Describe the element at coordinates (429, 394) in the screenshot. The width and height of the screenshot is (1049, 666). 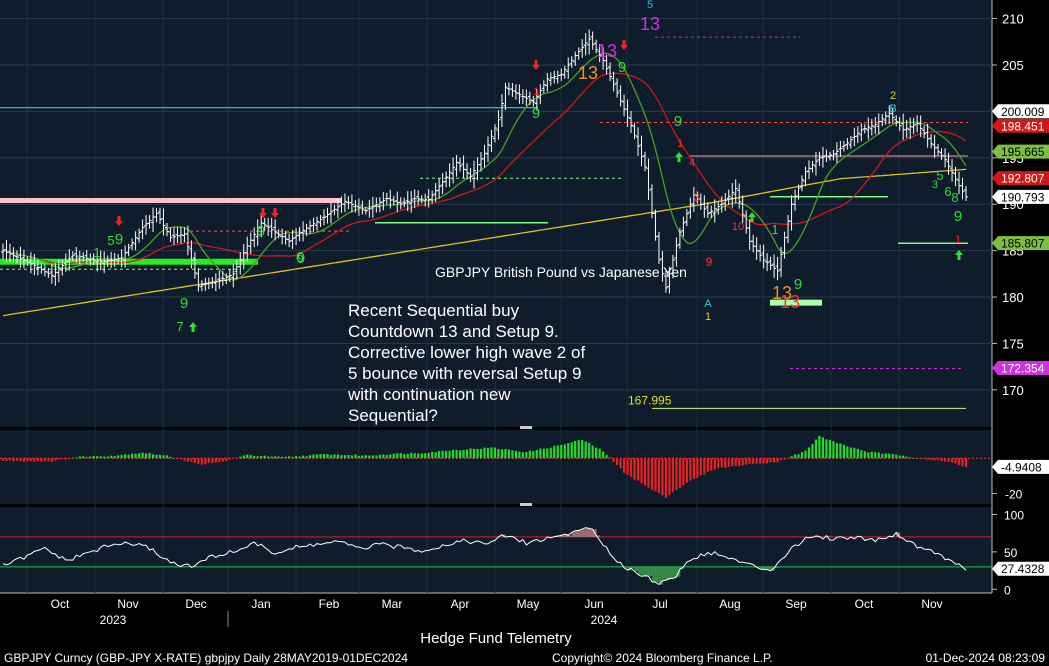
I see `annotation-line: with continuation new` at that location.